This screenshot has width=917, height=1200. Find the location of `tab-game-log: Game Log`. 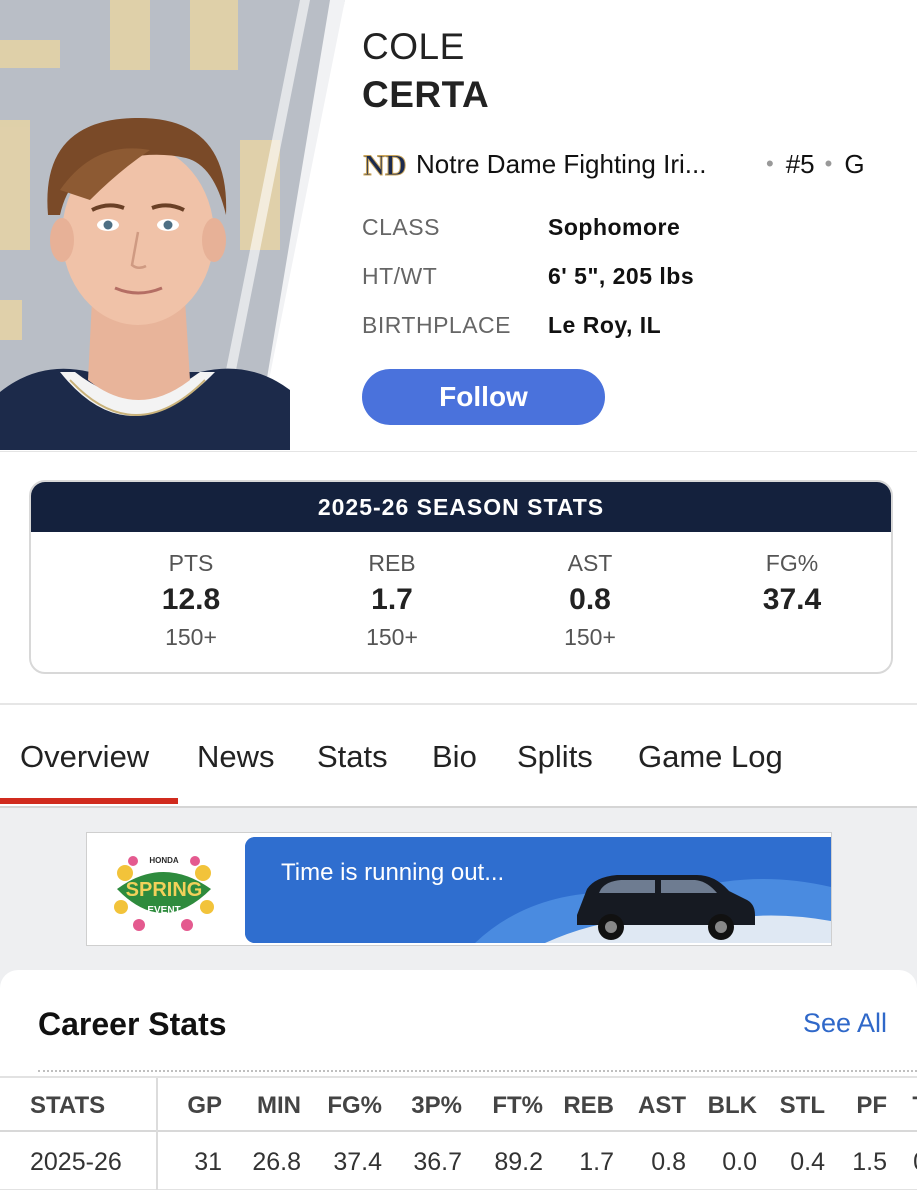

tab-game-log: Game Log is located at coordinates (710, 756).